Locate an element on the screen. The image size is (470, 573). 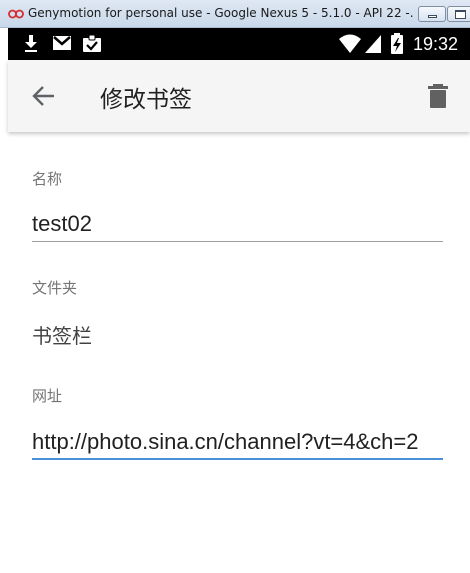
name-input: test02 is located at coordinates (237, 224).